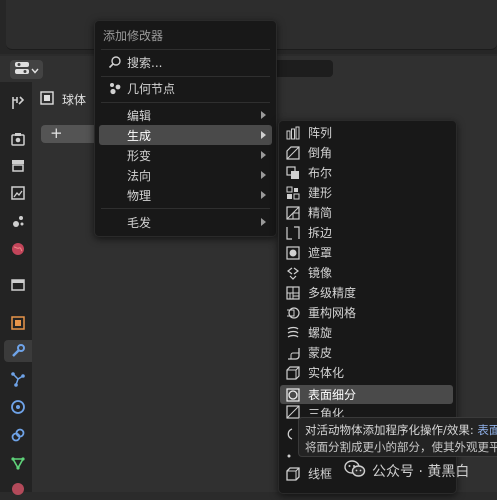 The width and height of the screenshot is (497, 500). Describe the element at coordinates (366, 312) in the screenshot. I see `menu-item-remesh: 重构网格` at that location.